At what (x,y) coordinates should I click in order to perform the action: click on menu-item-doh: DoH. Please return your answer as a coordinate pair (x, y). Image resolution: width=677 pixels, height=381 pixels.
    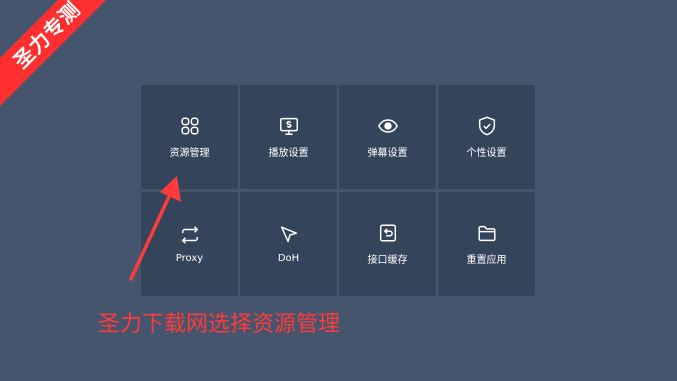
    Looking at the image, I should click on (288, 244).